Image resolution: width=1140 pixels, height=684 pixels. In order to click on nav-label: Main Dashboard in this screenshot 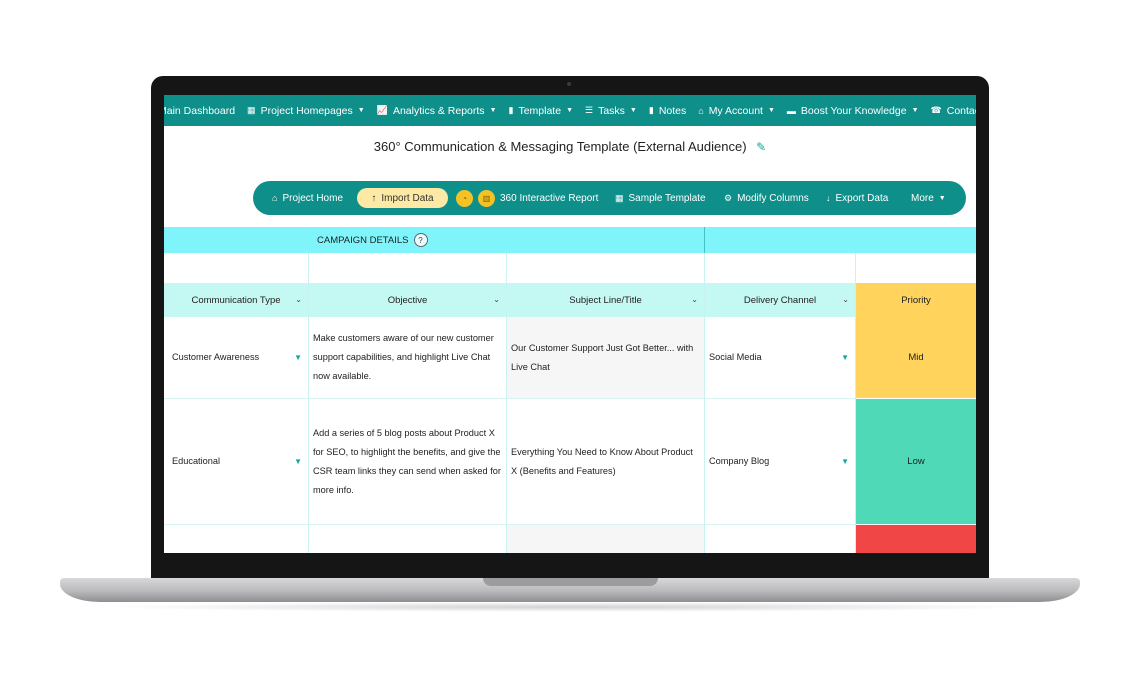, I will do `click(200, 110)`.